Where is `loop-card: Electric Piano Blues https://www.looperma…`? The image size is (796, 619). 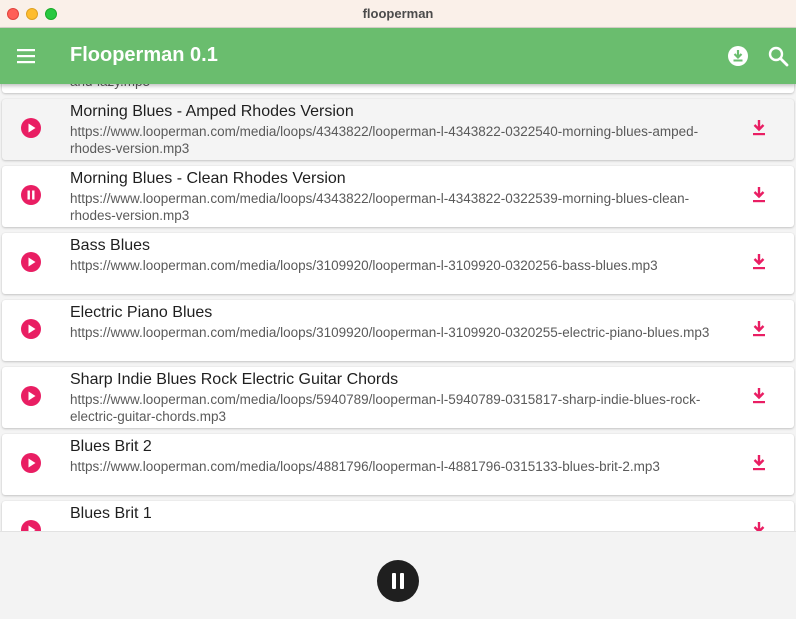
loop-card: Electric Piano Blues https://www.looperma… is located at coordinates (398, 330).